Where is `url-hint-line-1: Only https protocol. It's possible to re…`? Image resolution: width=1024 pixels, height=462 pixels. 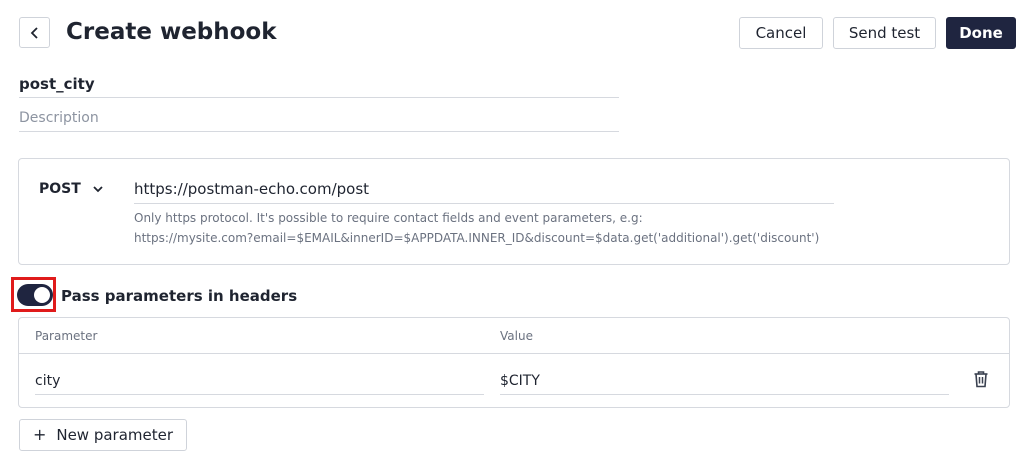 url-hint-line-1: Only https protocol. It's possible to re… is located at coordinates (388, 218).